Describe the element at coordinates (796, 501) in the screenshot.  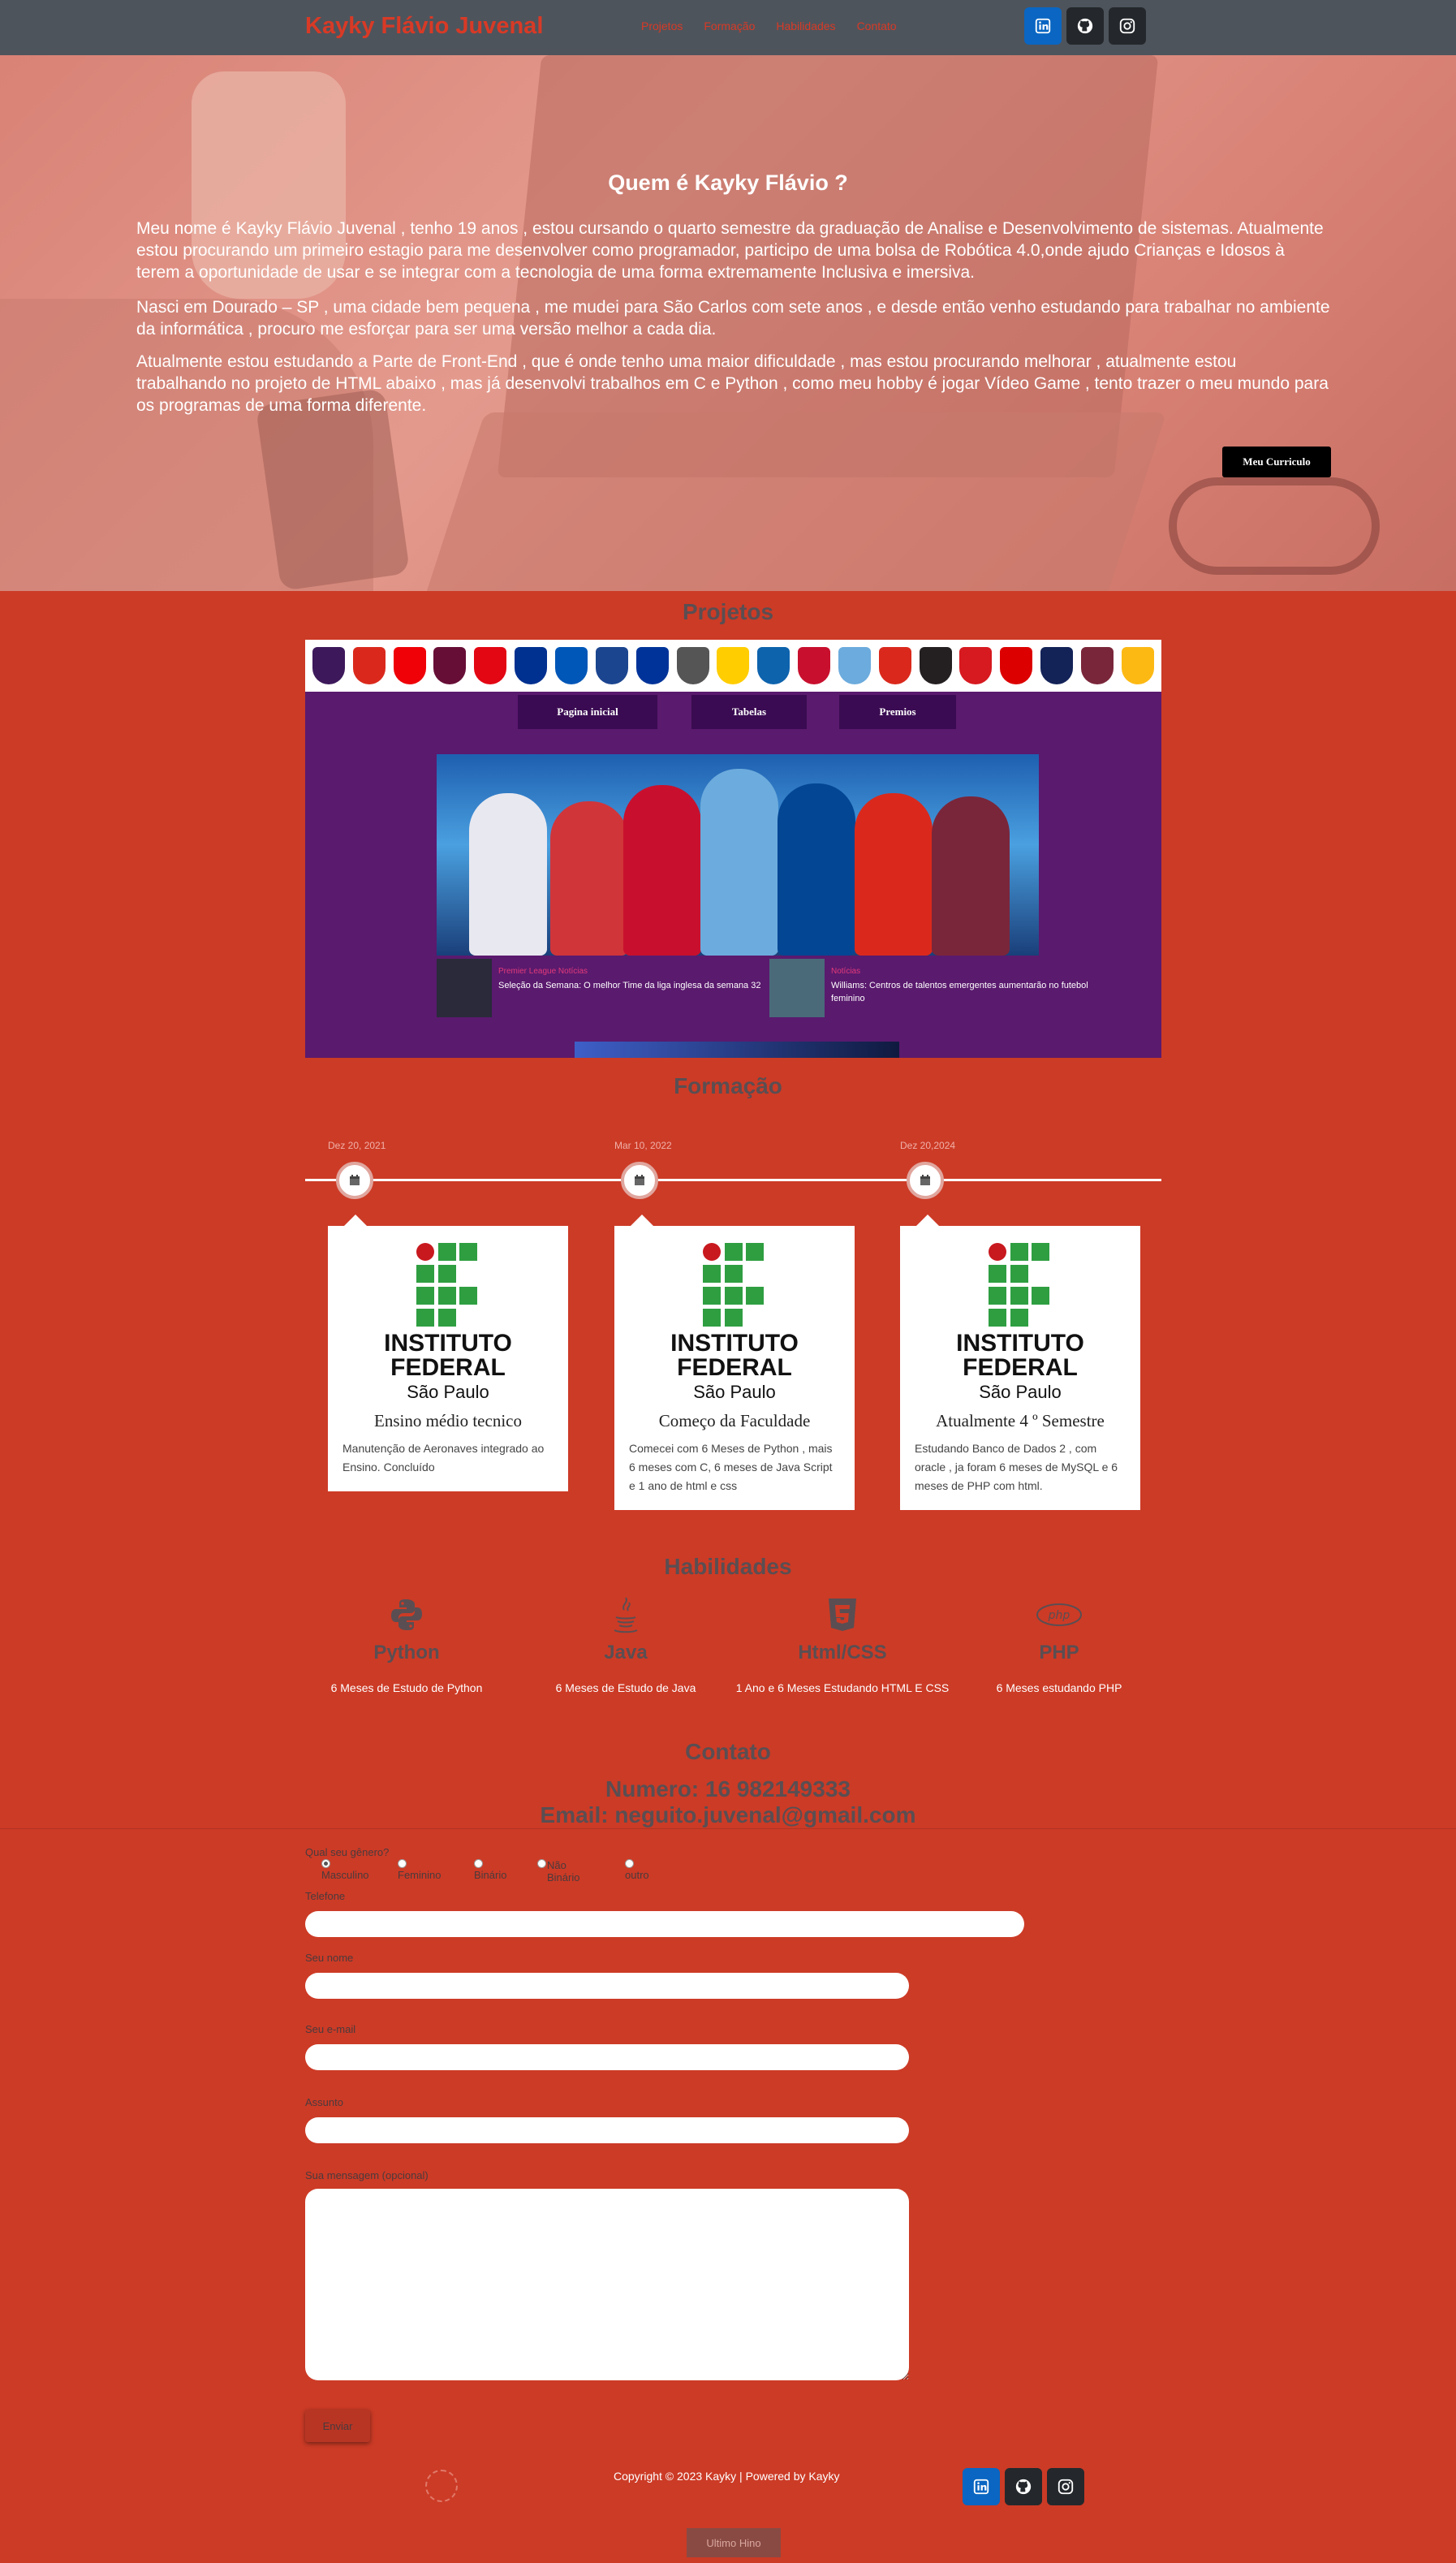
I see `hero-keyboard-image` at that location.